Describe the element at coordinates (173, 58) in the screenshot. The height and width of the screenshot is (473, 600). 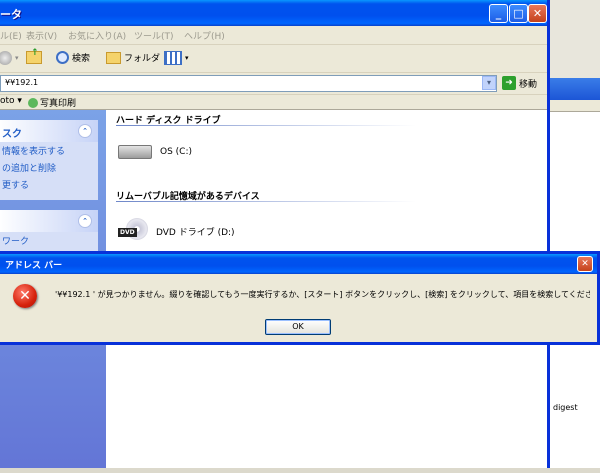
I see `views-icon` at that location.